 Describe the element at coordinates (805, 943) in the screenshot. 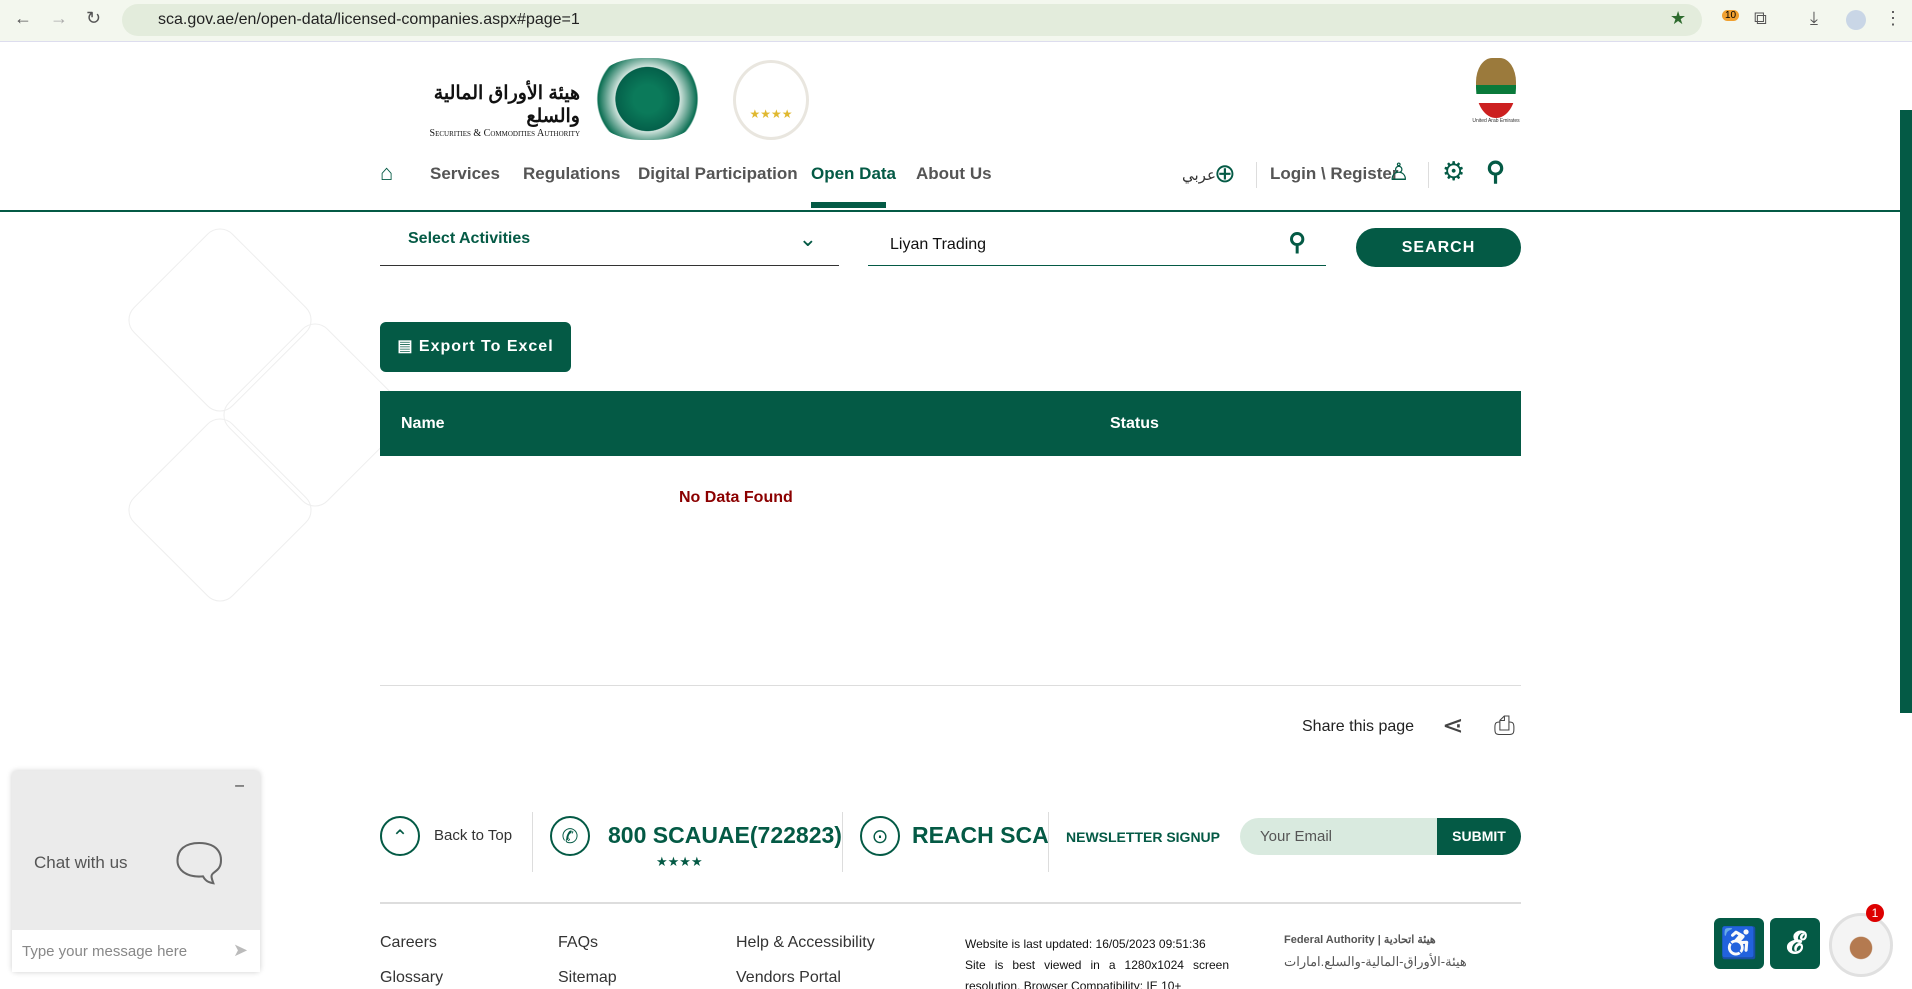

I see `footer-link-help-accessibility: Help & Accessibility` at that location.